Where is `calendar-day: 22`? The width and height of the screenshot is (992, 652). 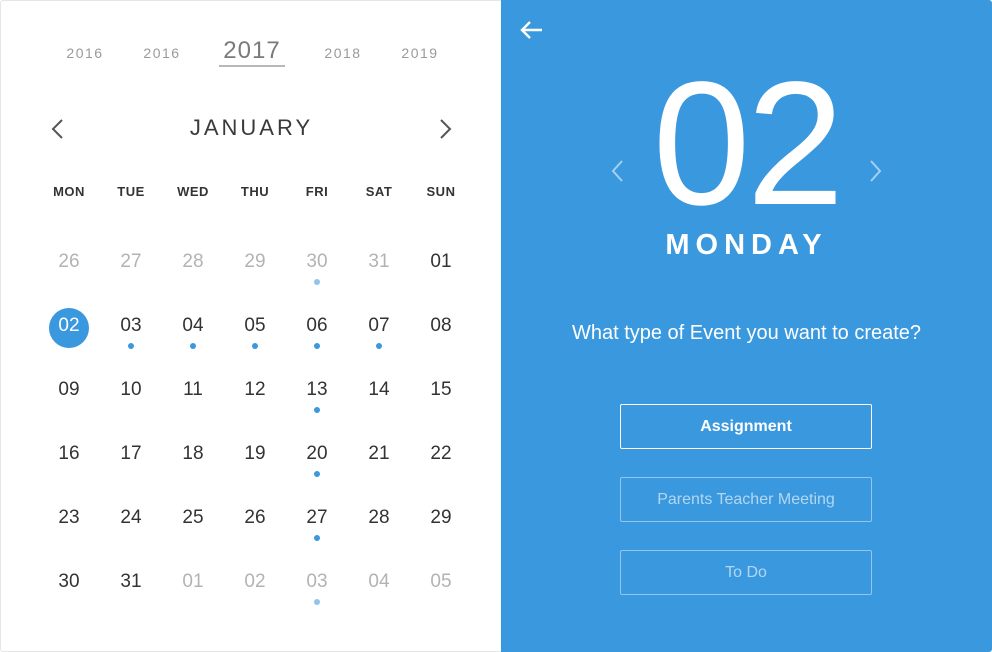
calendar-day: 22 is located at coordinates (441, 457).